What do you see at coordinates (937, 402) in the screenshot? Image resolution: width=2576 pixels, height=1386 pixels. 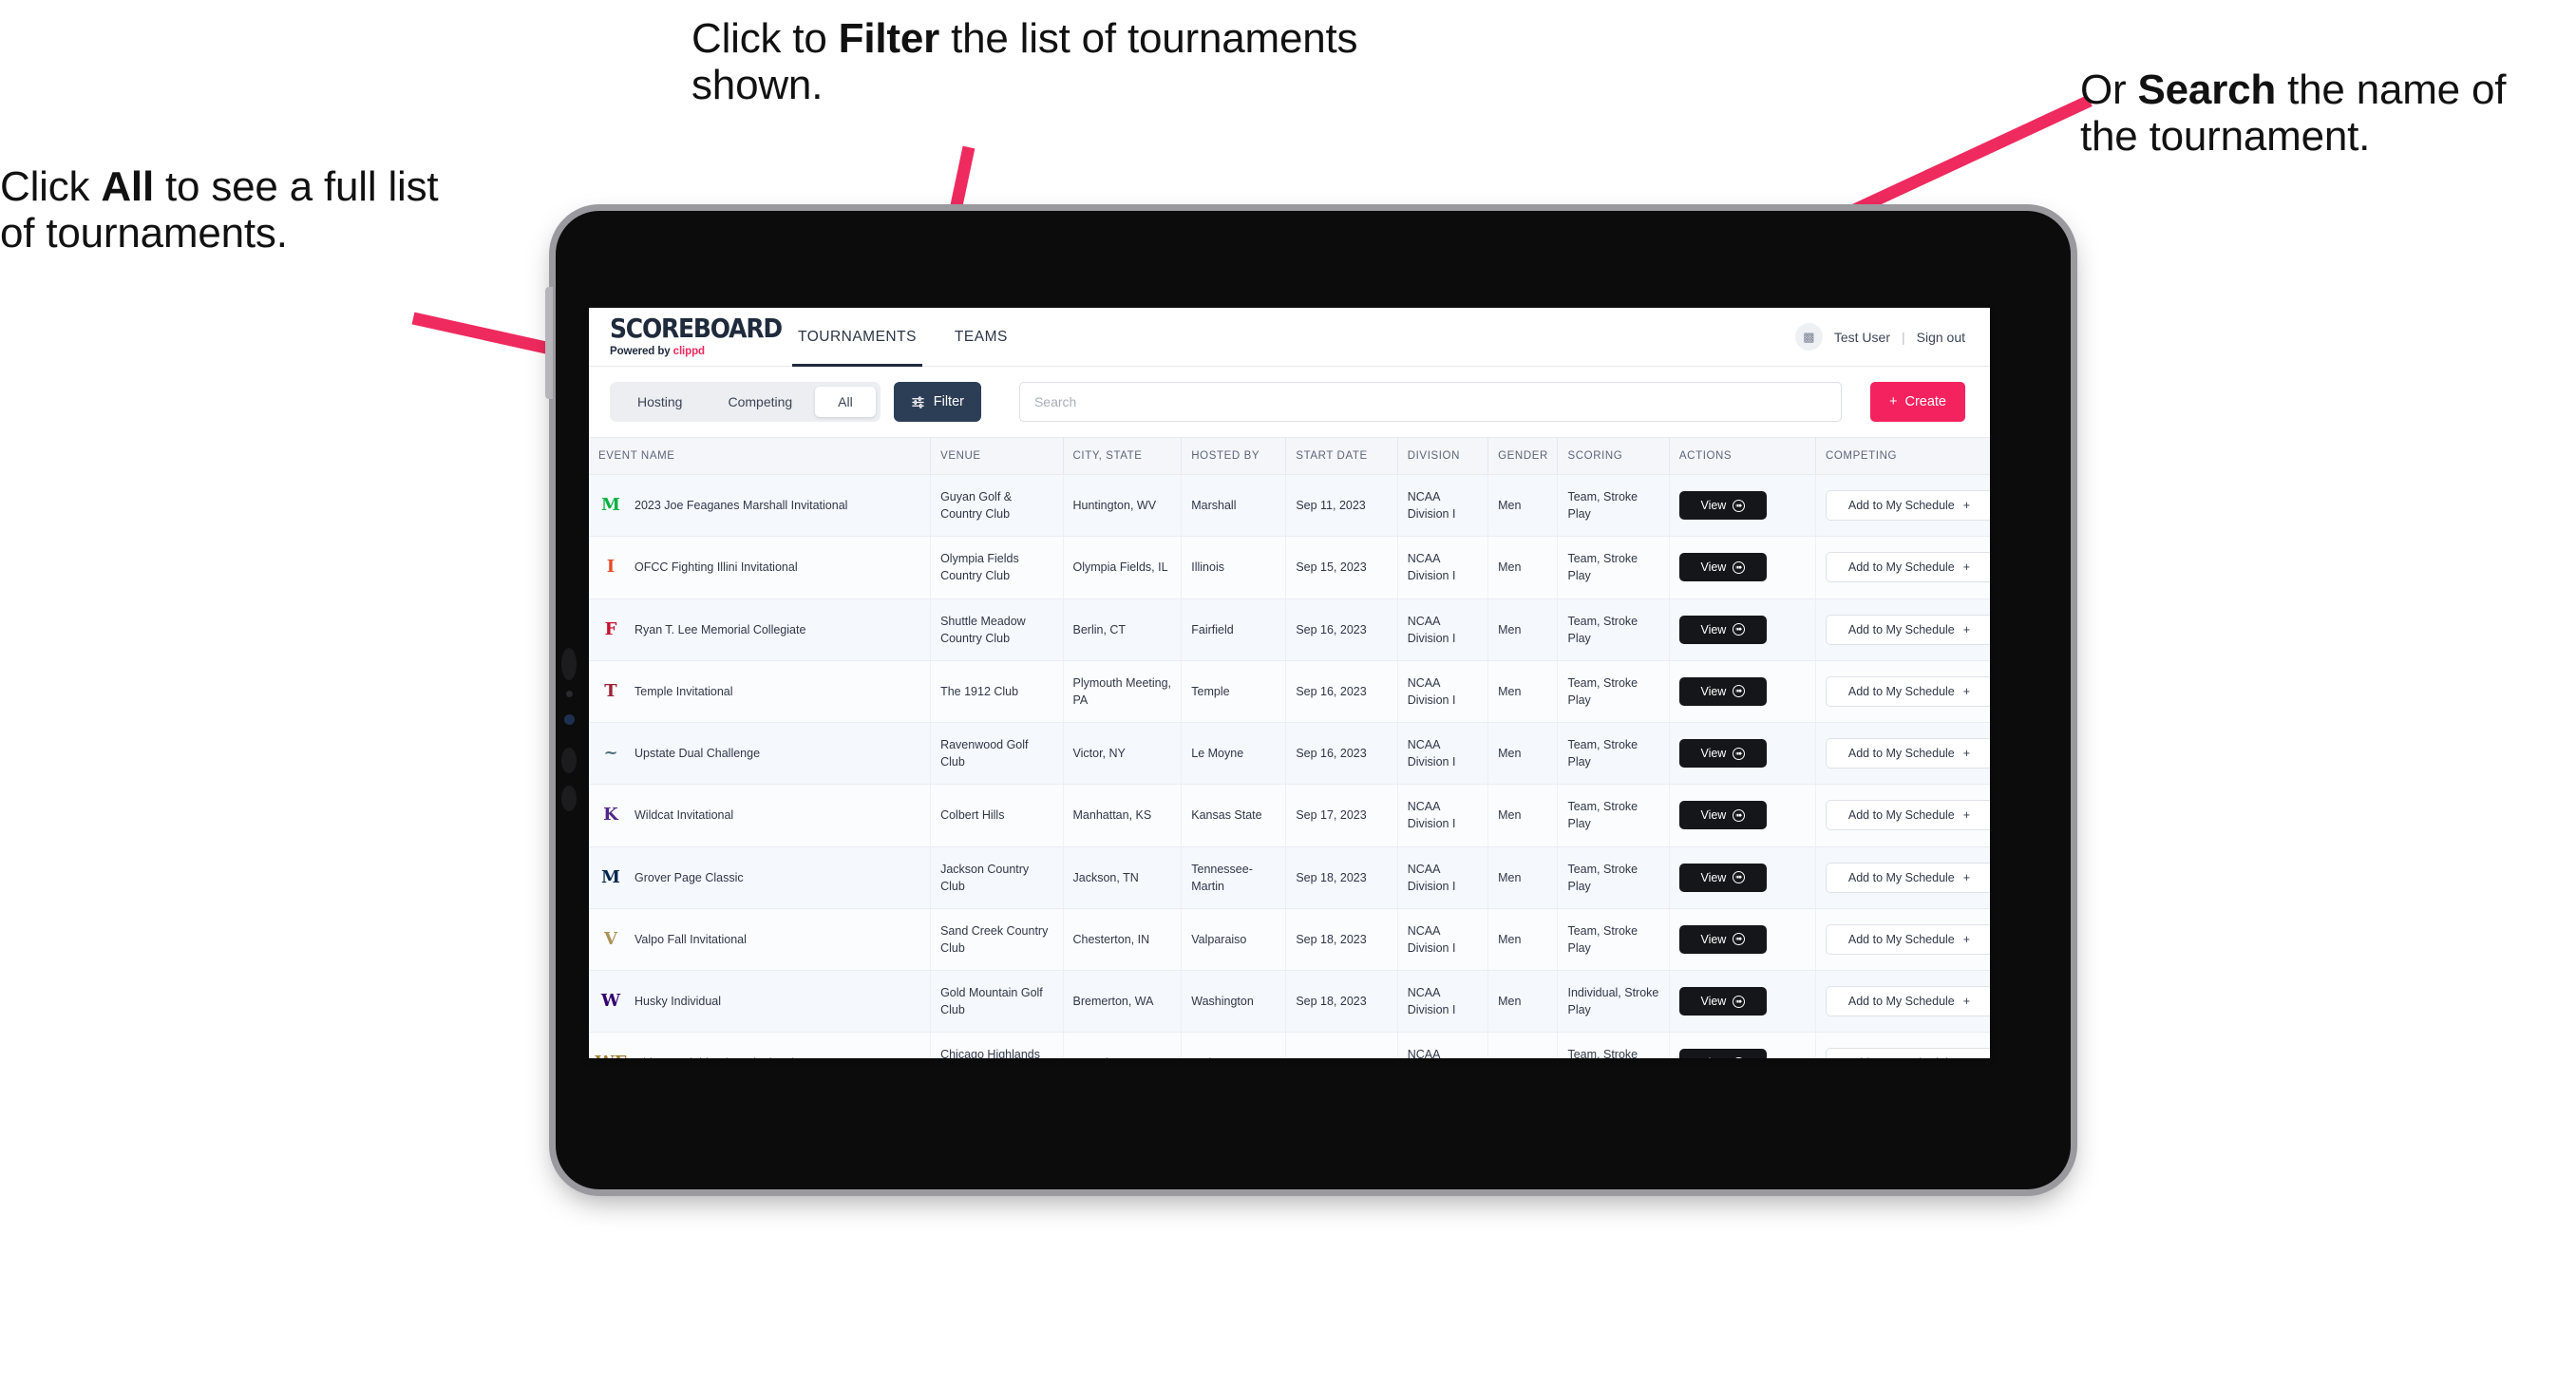 I see `filter-button: Filter` at bounding box center [937, 402].